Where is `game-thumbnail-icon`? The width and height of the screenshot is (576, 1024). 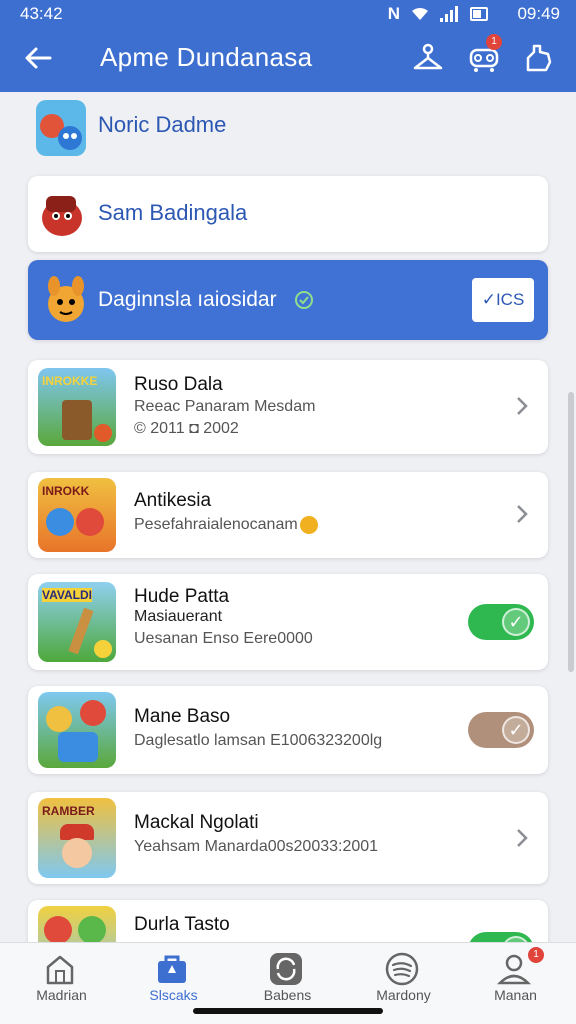
game-thumbnail-icon is located at coordinates (61, 128).